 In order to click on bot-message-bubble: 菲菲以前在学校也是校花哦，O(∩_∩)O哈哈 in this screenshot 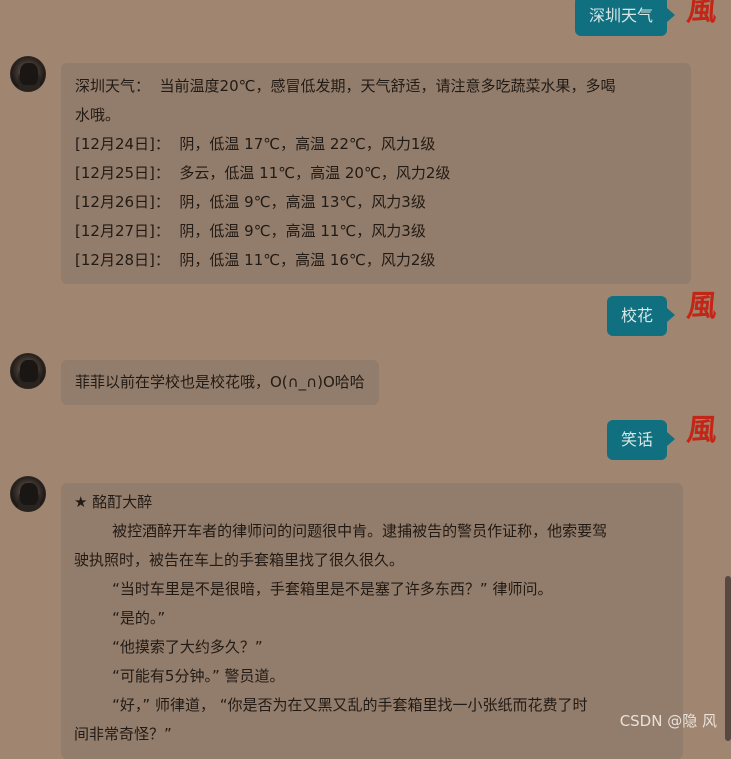, I will do `click(220, 382)`.